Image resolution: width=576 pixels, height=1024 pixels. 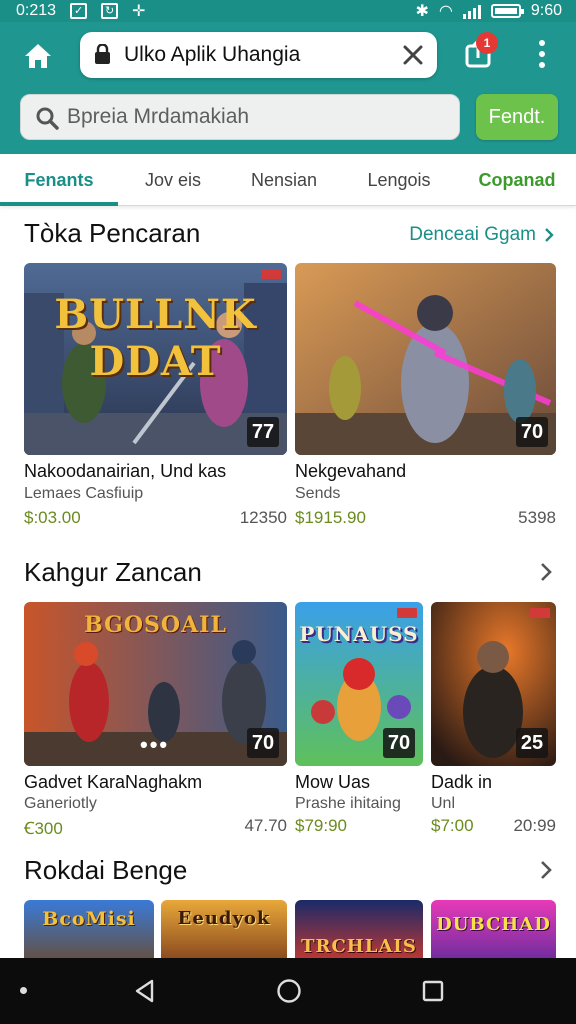 I want to click on game-thumbnail: BGOSOAIL ••• 70, so click(x=155, y=684).